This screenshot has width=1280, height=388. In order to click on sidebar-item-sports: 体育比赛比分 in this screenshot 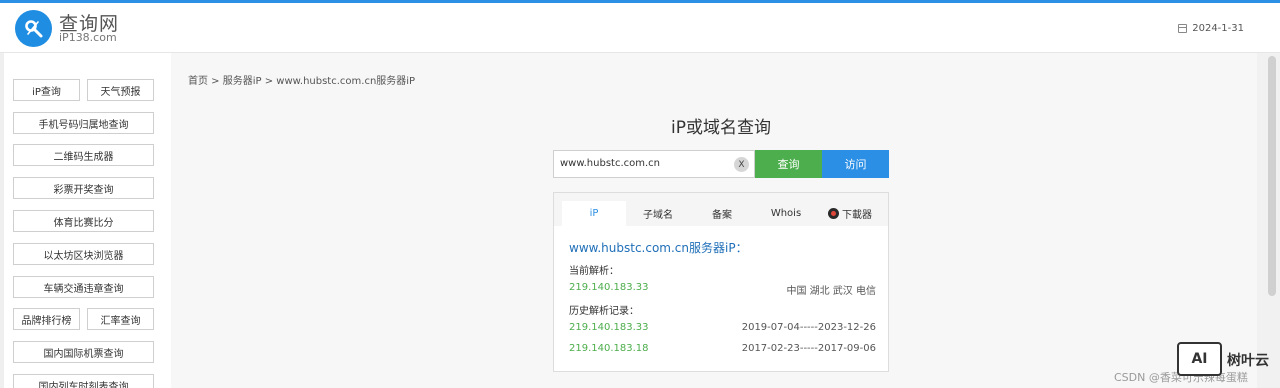, I will do `click(83, 221)`.